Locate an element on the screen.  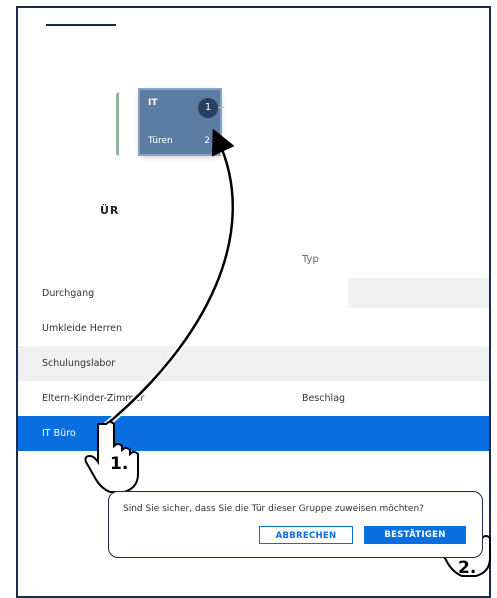
row-name: Durchgang is located at coordinates (68, 293).